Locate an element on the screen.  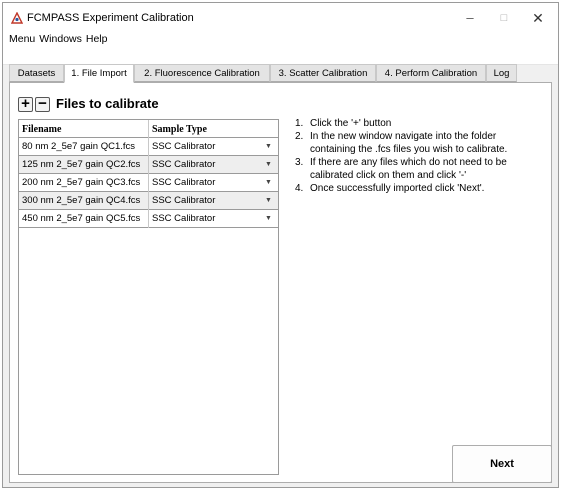
table-header: Filename Sample Type is located at coordinates (148, 129).